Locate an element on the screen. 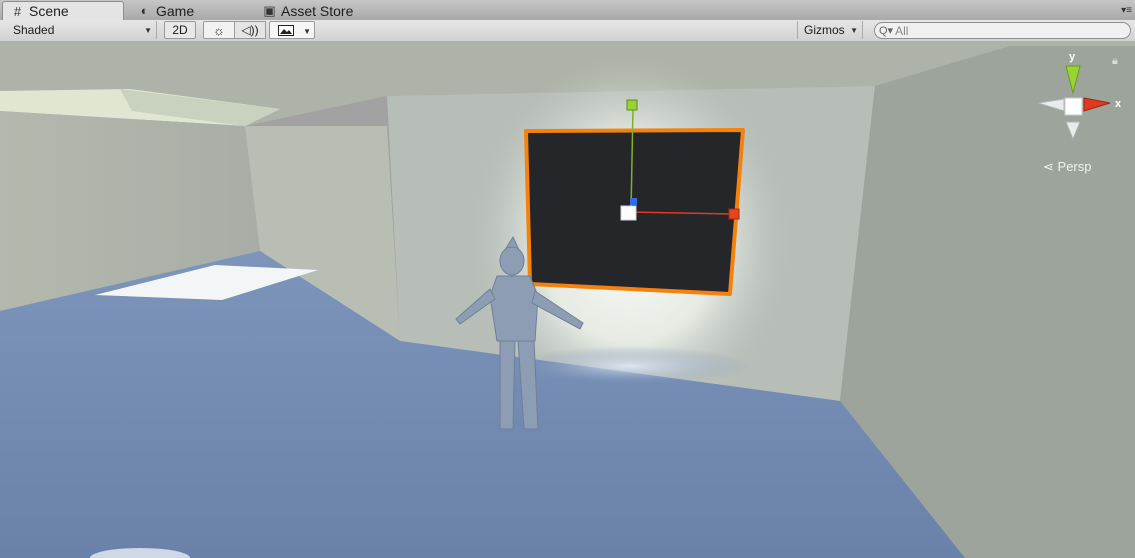 This screenshot has width=1135, height=558. tab-game: ◐ Game is located at coordinates (190, 10).